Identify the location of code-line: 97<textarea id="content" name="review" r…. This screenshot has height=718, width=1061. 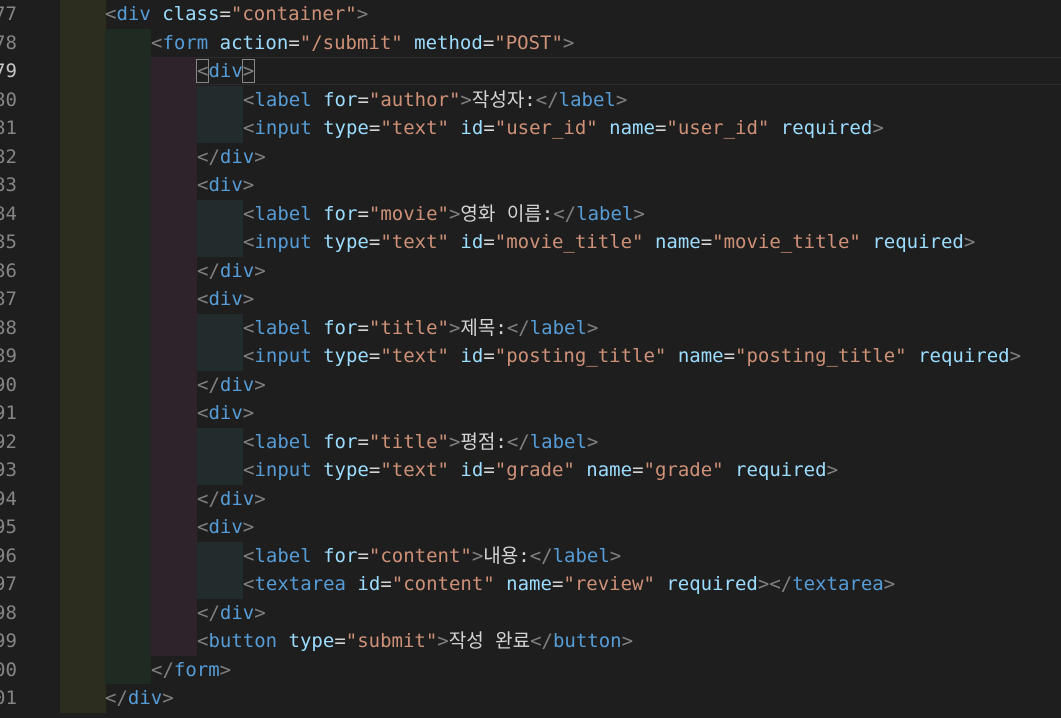
(530, 584).